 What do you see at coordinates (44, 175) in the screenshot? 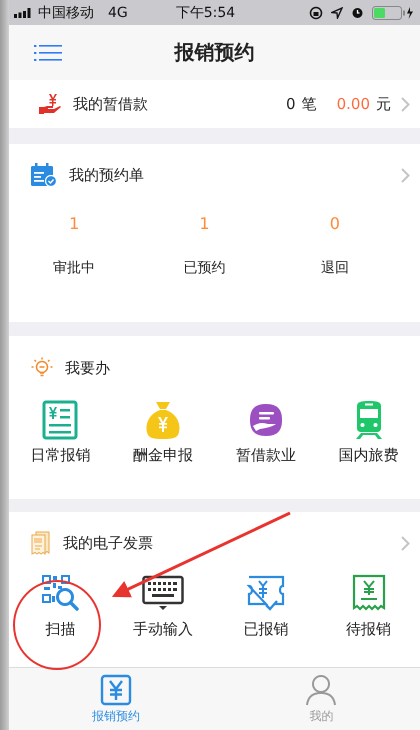
I see `calendar-check-icon` at bounding box center [44, 175].